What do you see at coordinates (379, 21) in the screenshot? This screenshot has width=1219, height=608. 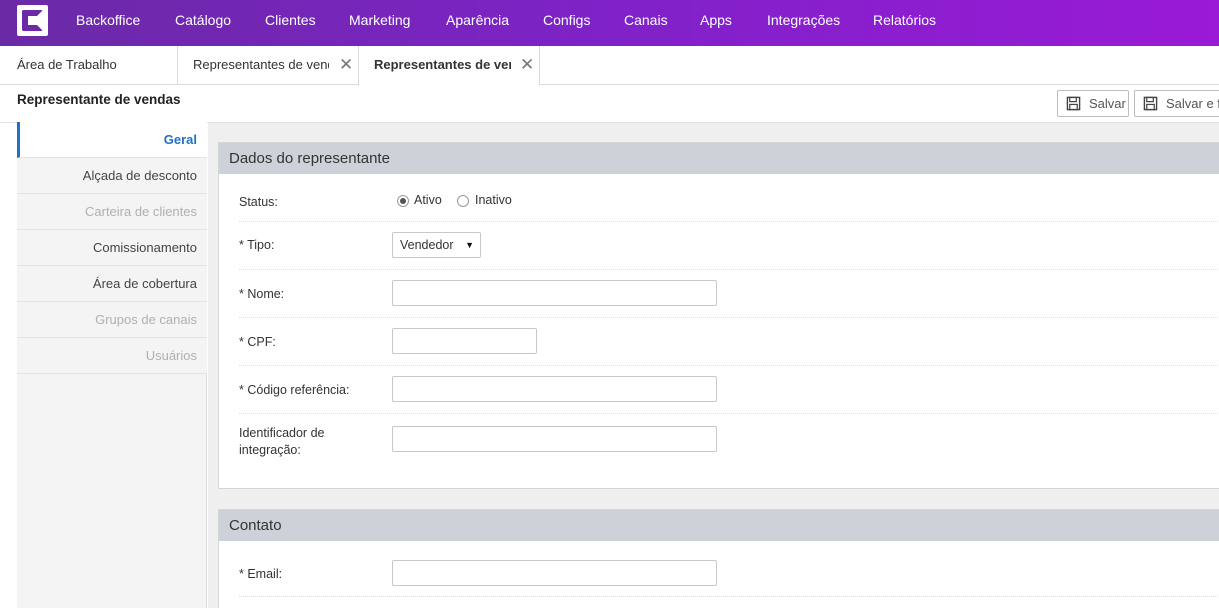 I see `nav-marketing: Marketing` at bounding box center [379, 21].